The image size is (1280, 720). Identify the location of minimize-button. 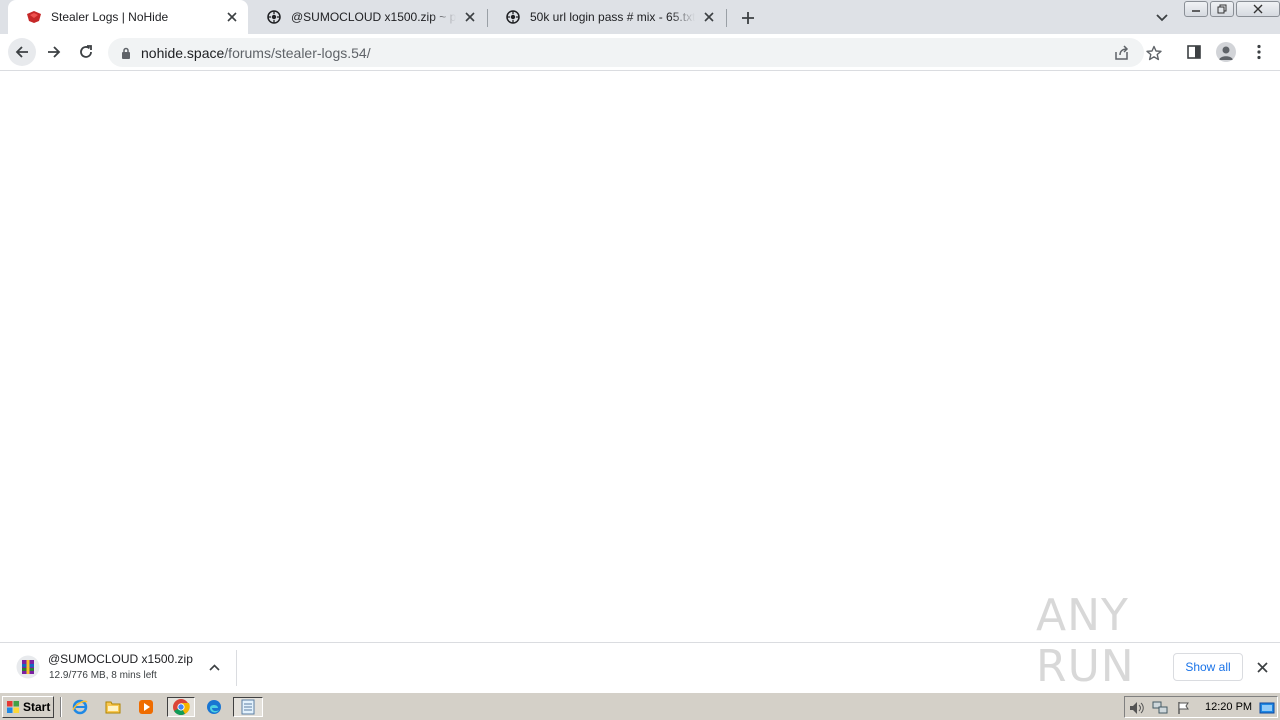
(1196, 9).